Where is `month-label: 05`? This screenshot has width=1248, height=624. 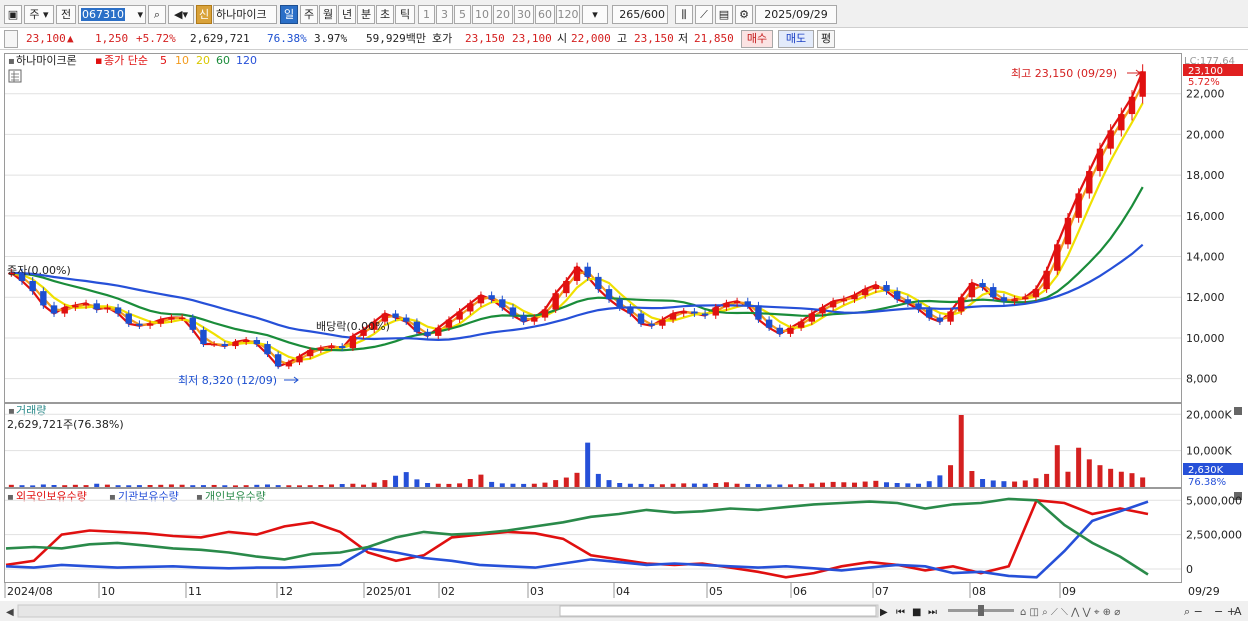
month-label: 05 is located at coordinates (716, 591).